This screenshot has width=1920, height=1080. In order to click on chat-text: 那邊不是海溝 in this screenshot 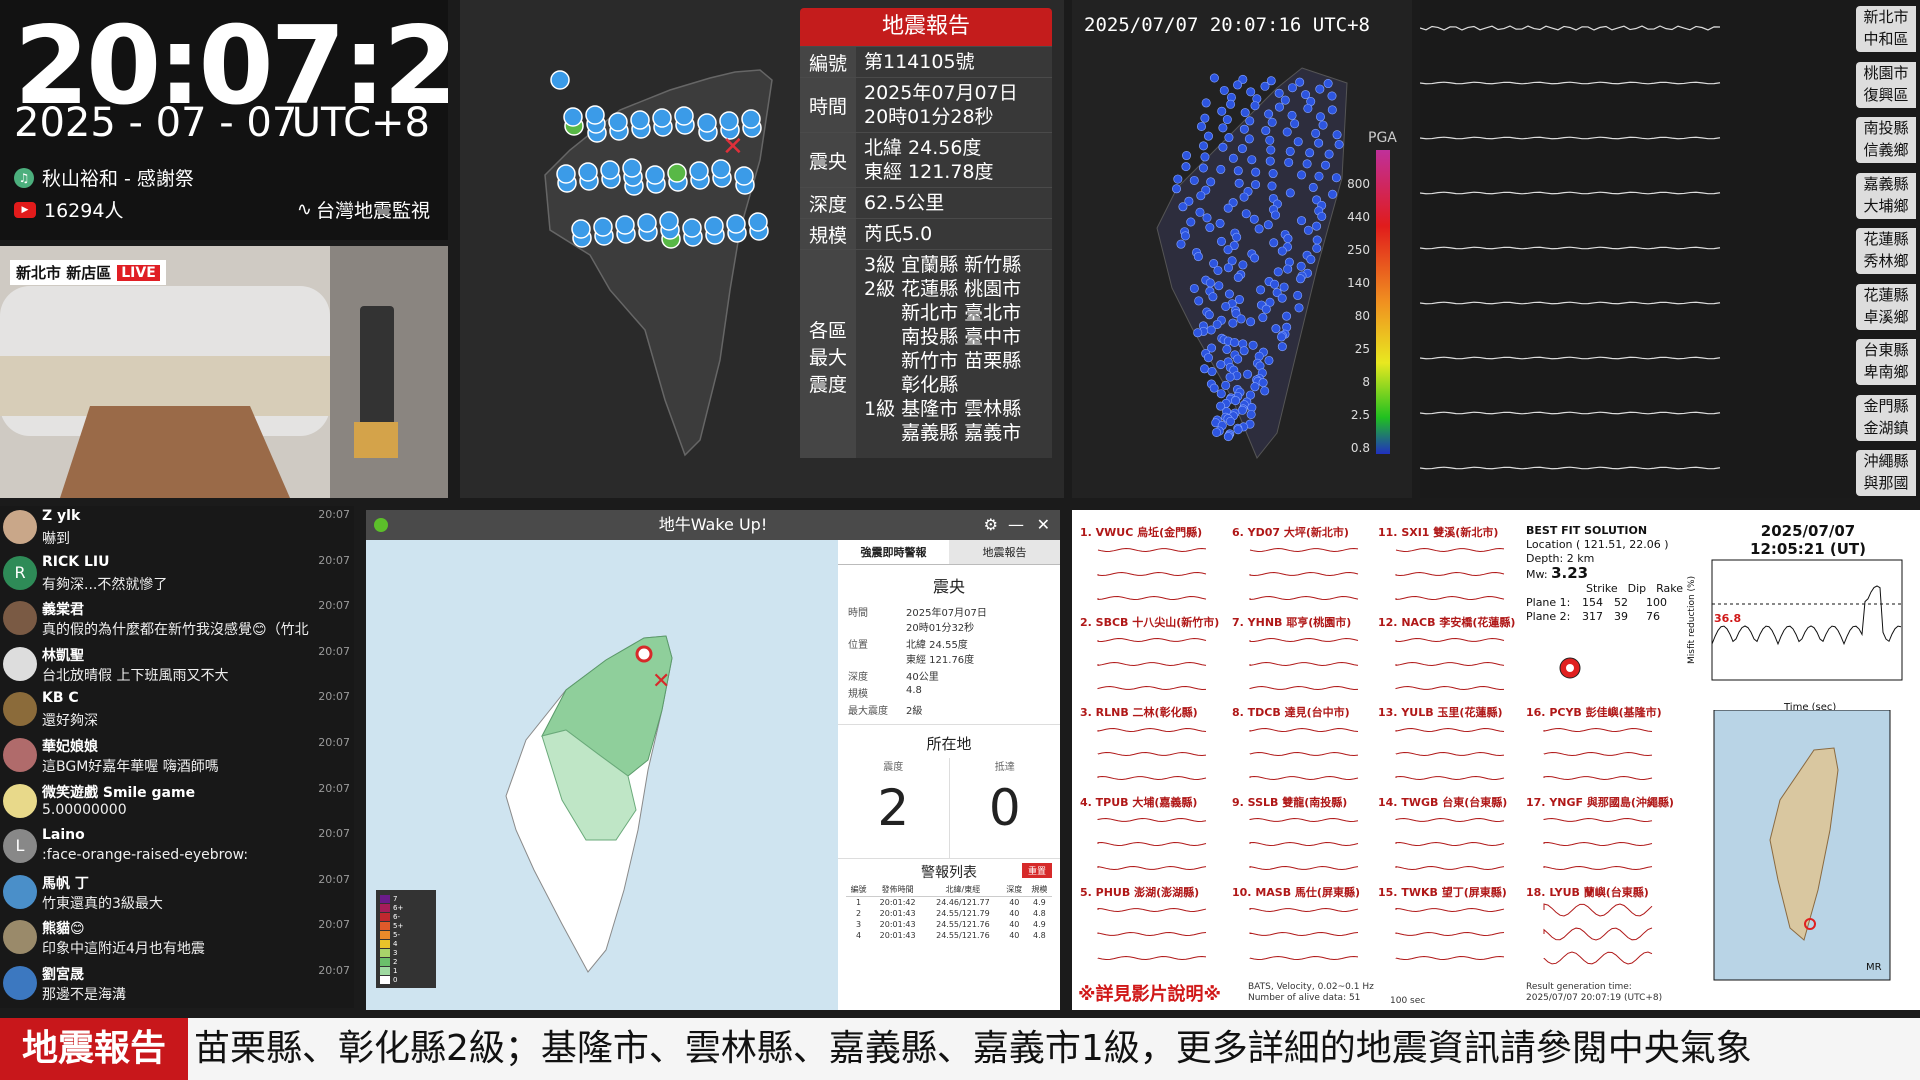, I will do `click(84, 995)`.